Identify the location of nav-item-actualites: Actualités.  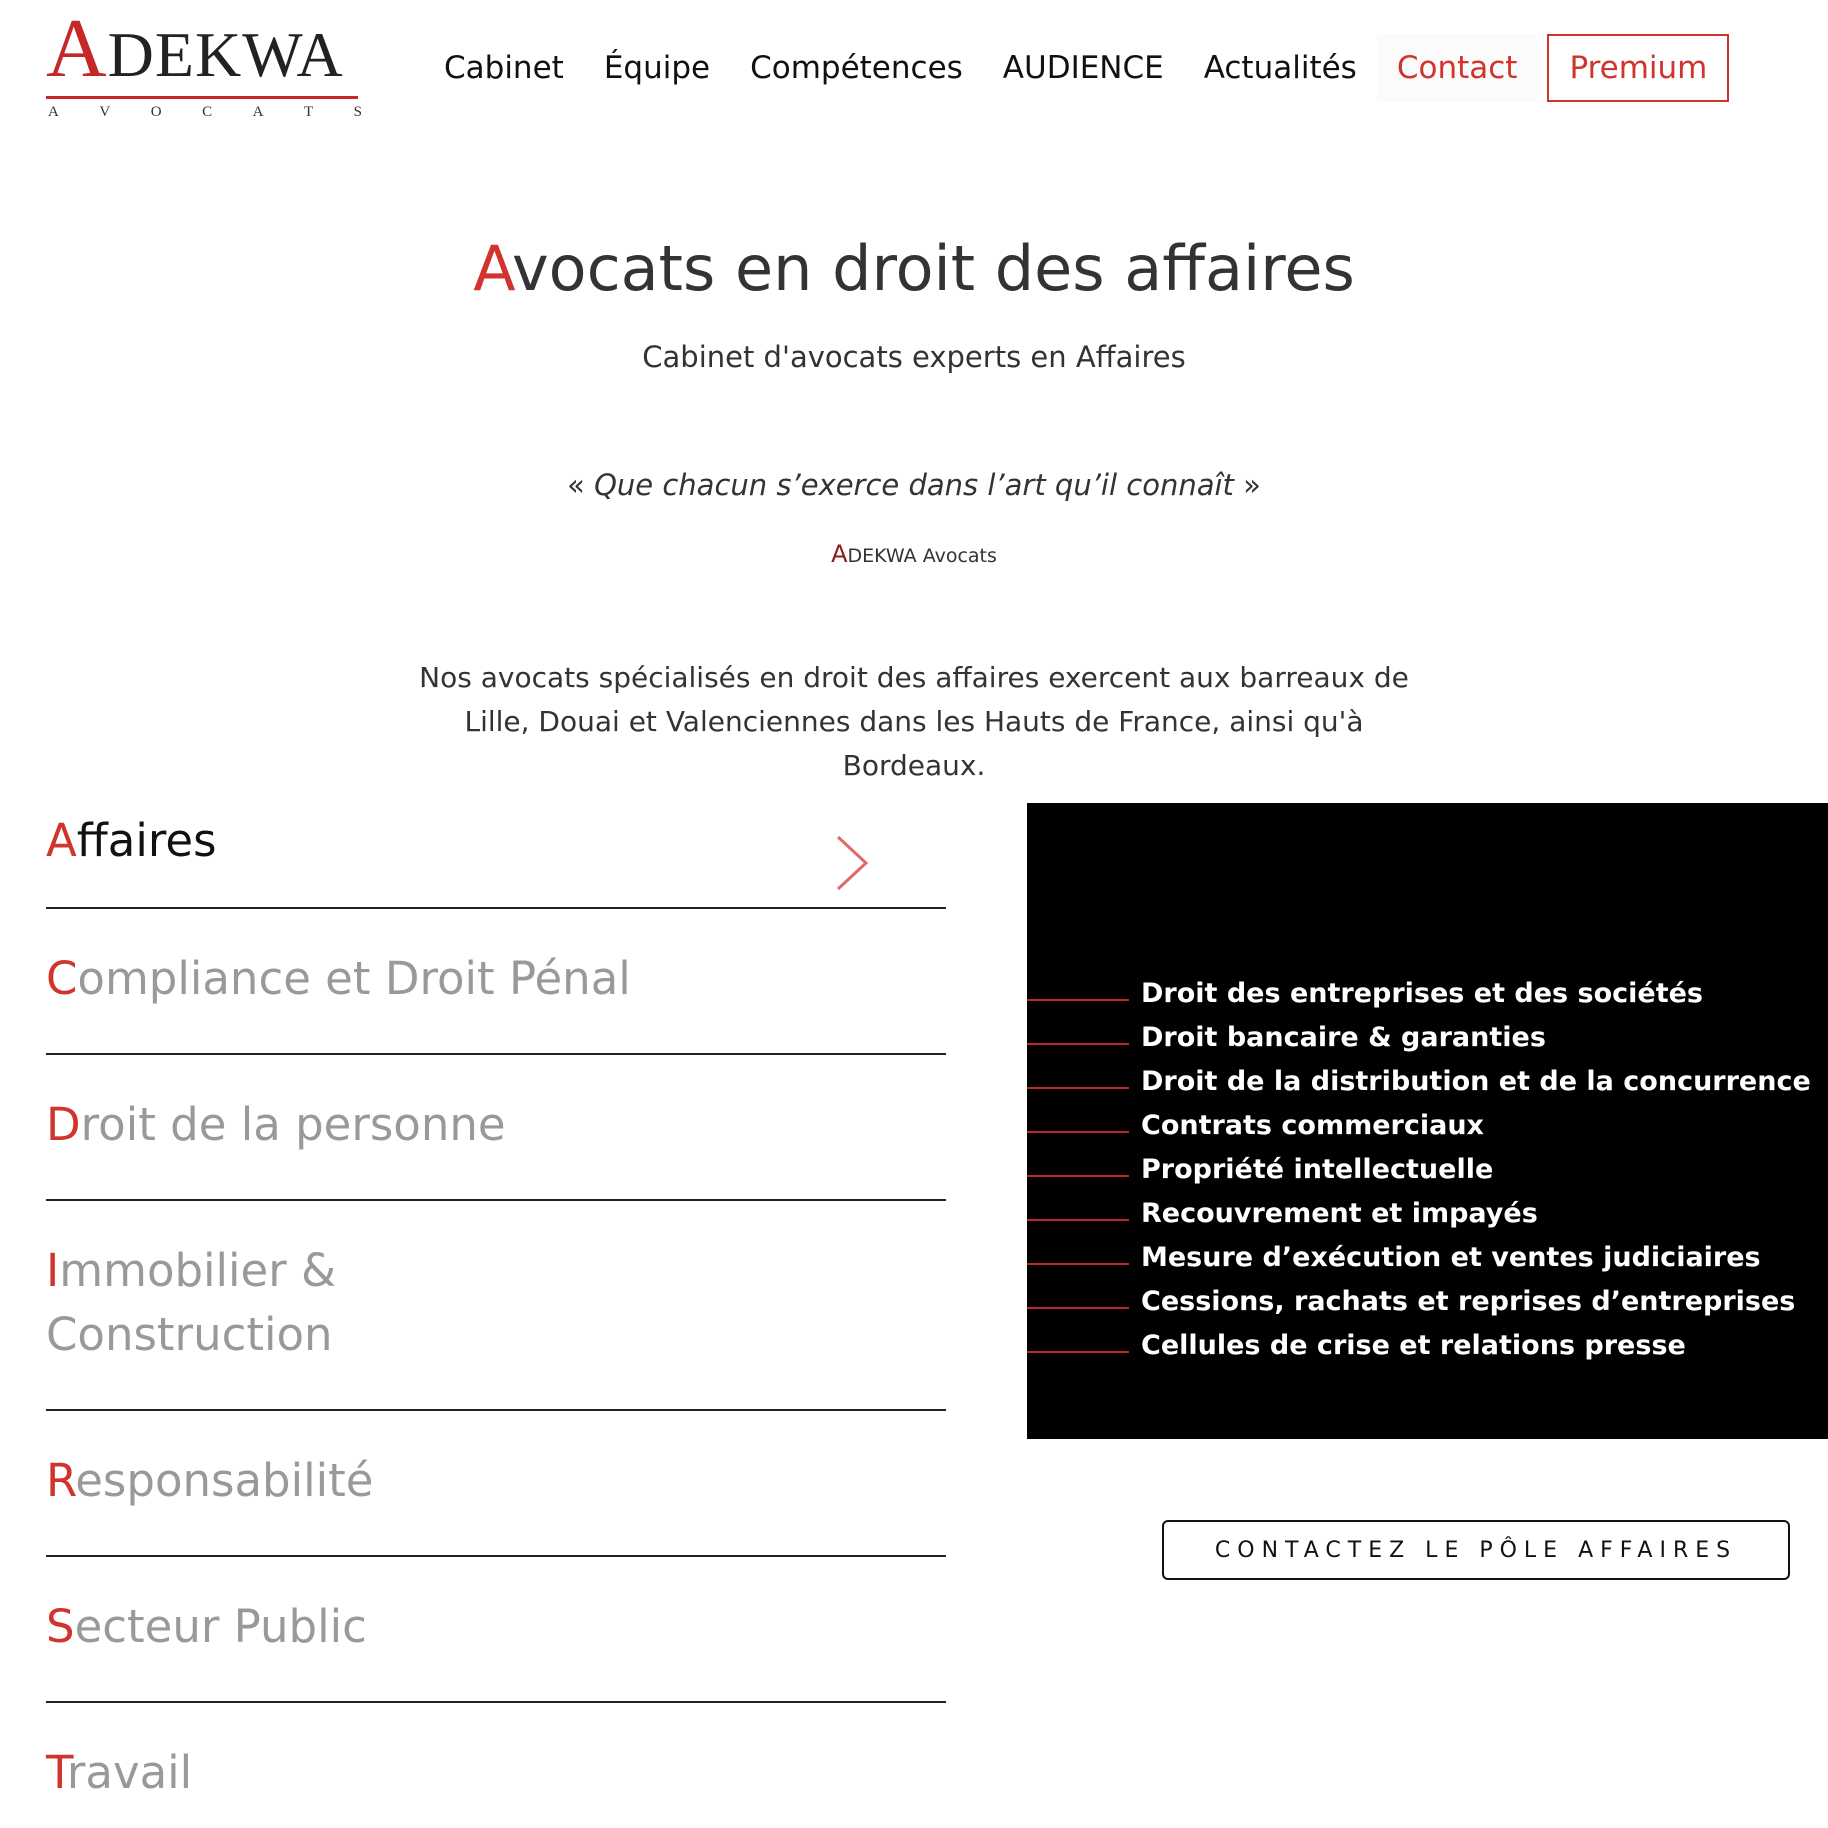
(1280, 68).